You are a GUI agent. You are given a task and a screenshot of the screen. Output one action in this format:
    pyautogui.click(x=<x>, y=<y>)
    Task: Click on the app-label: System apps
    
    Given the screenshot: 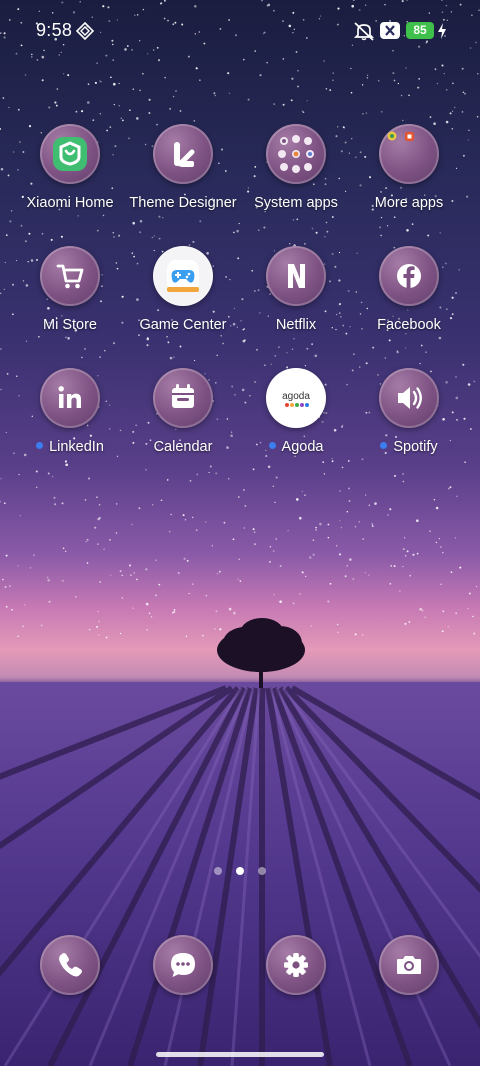 What is the action you would take?
    pyautogui.click(x=296, y=203)
    